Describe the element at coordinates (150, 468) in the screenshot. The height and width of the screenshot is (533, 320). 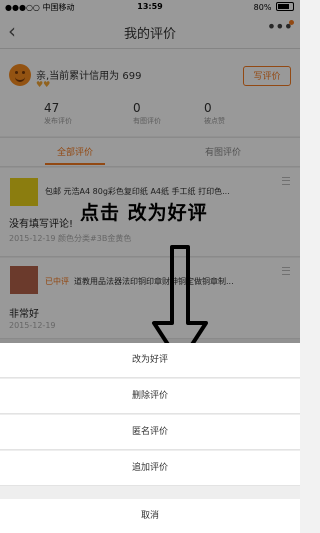
I see `append-review-button: 追加评价` at that location.